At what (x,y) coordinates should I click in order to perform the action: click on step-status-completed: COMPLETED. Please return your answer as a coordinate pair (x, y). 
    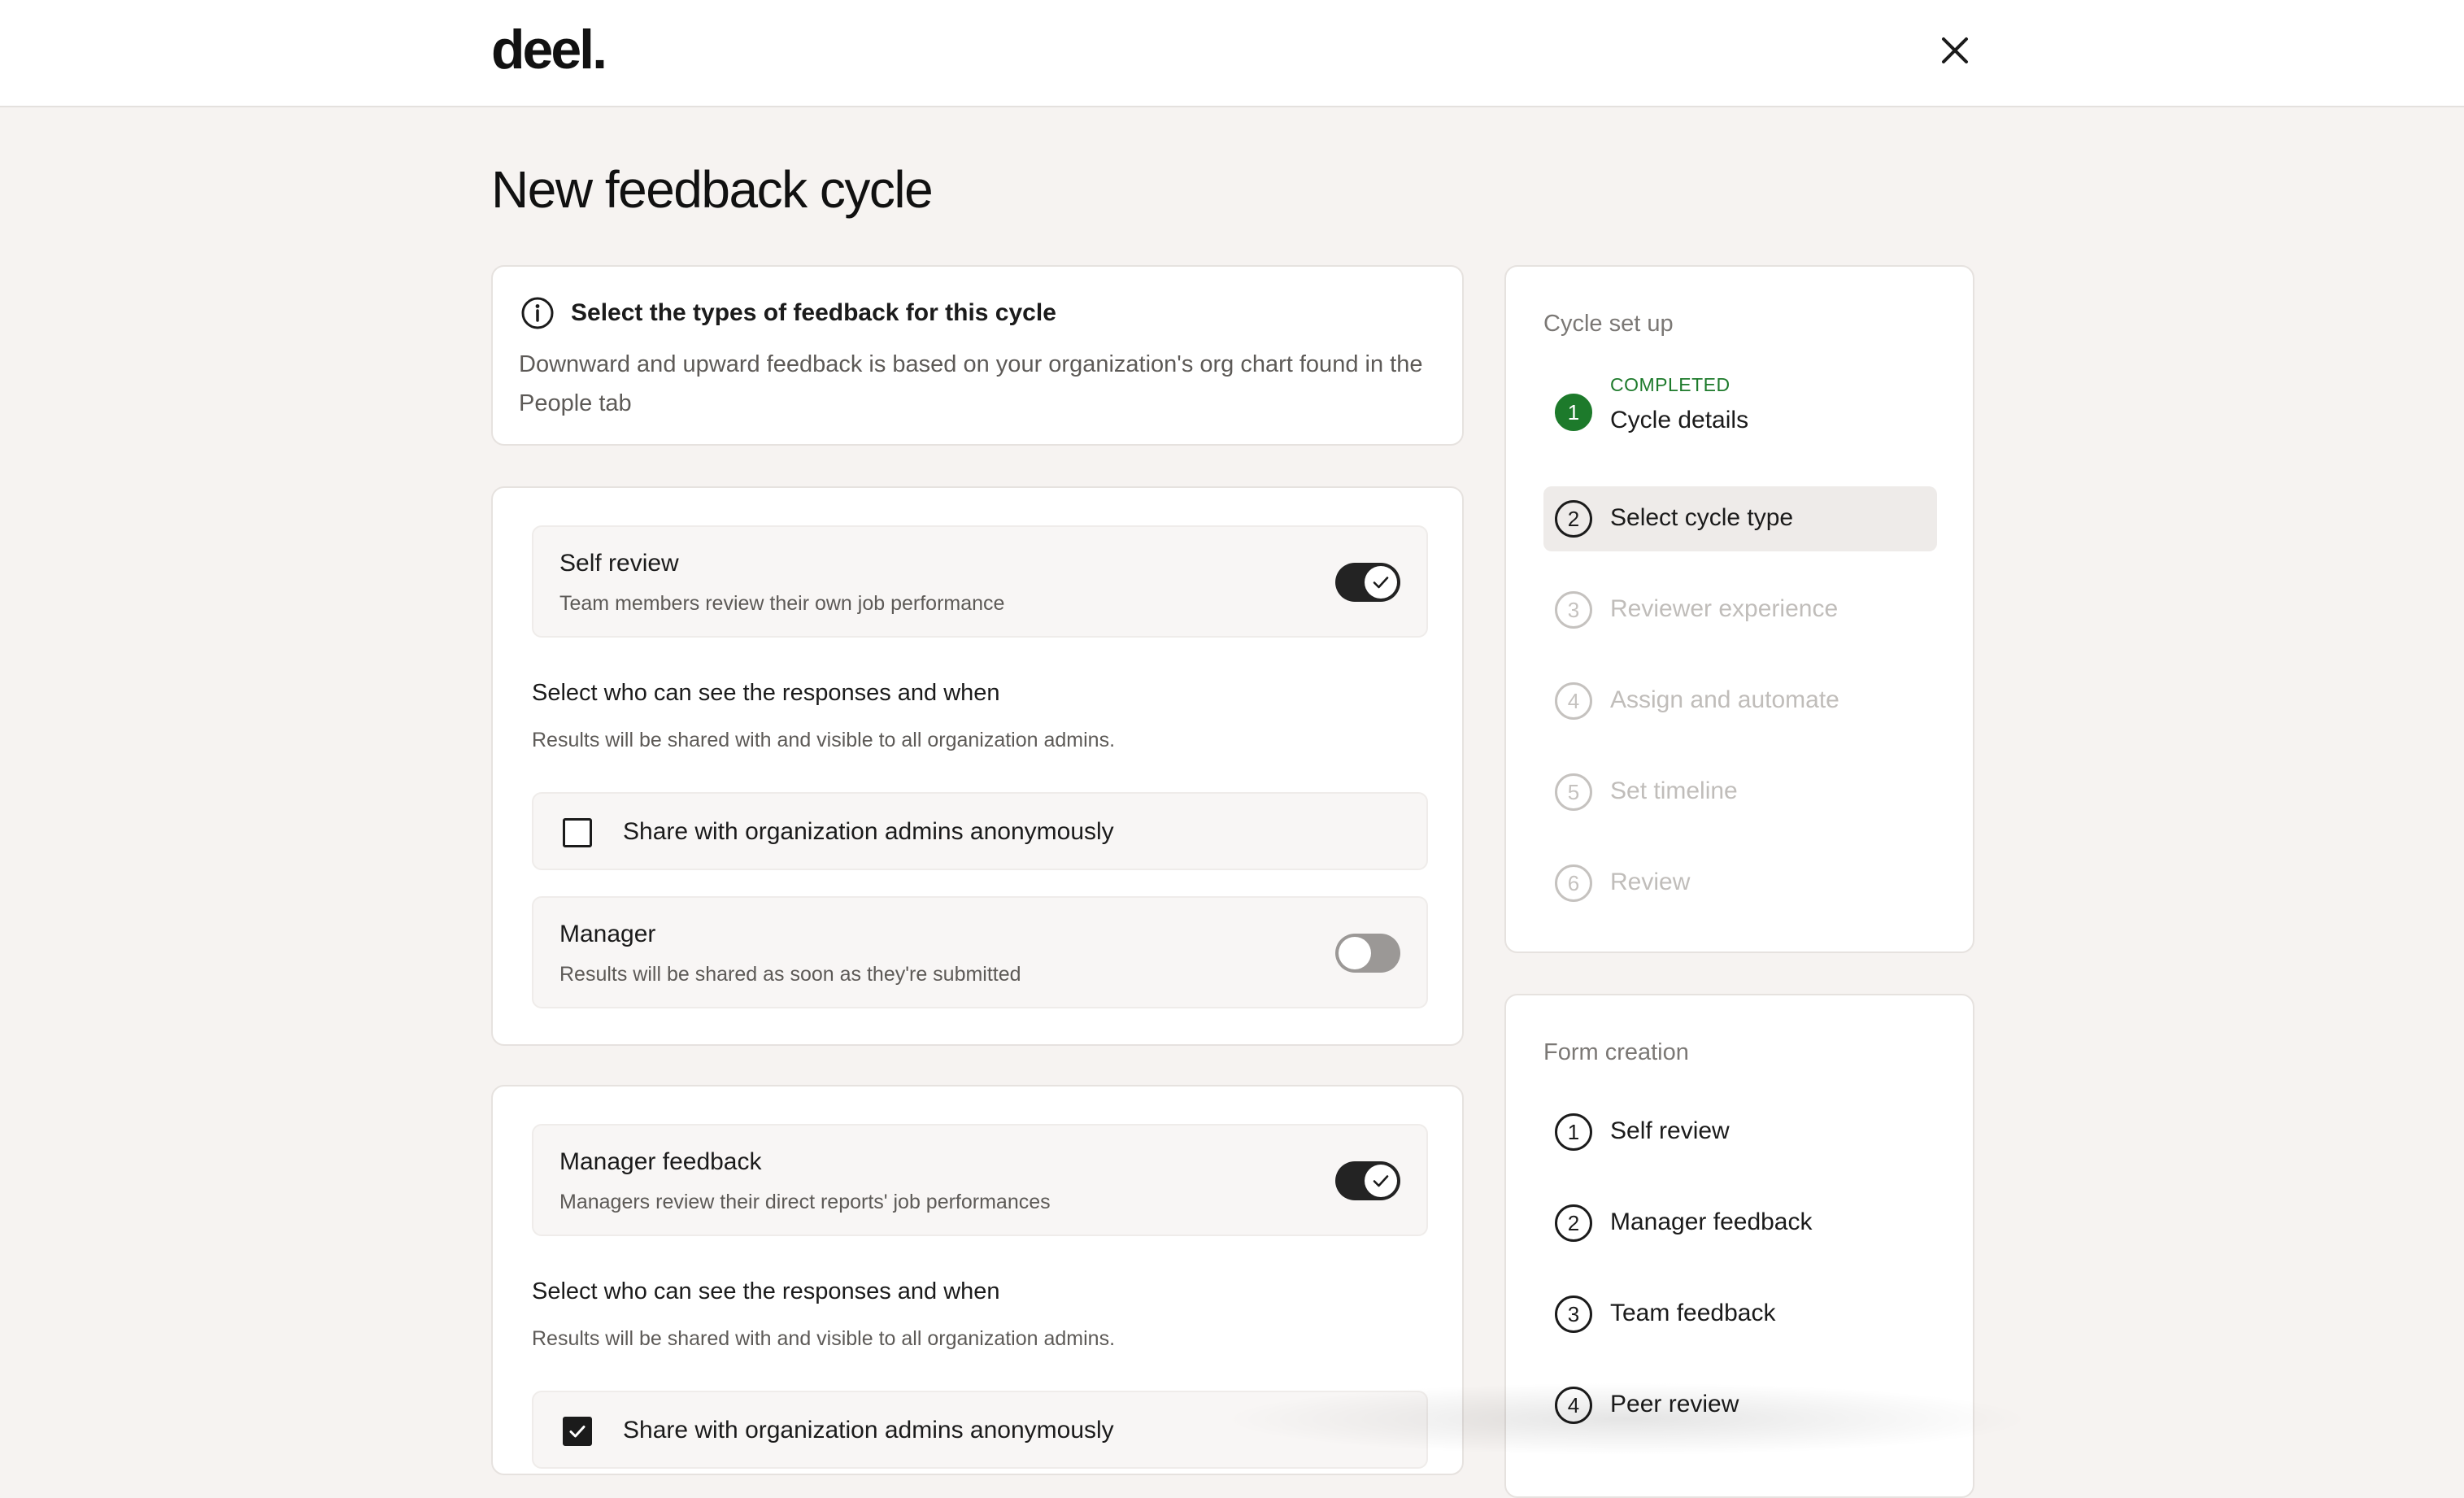
    Looking at the image, I should click on (1670, 385).